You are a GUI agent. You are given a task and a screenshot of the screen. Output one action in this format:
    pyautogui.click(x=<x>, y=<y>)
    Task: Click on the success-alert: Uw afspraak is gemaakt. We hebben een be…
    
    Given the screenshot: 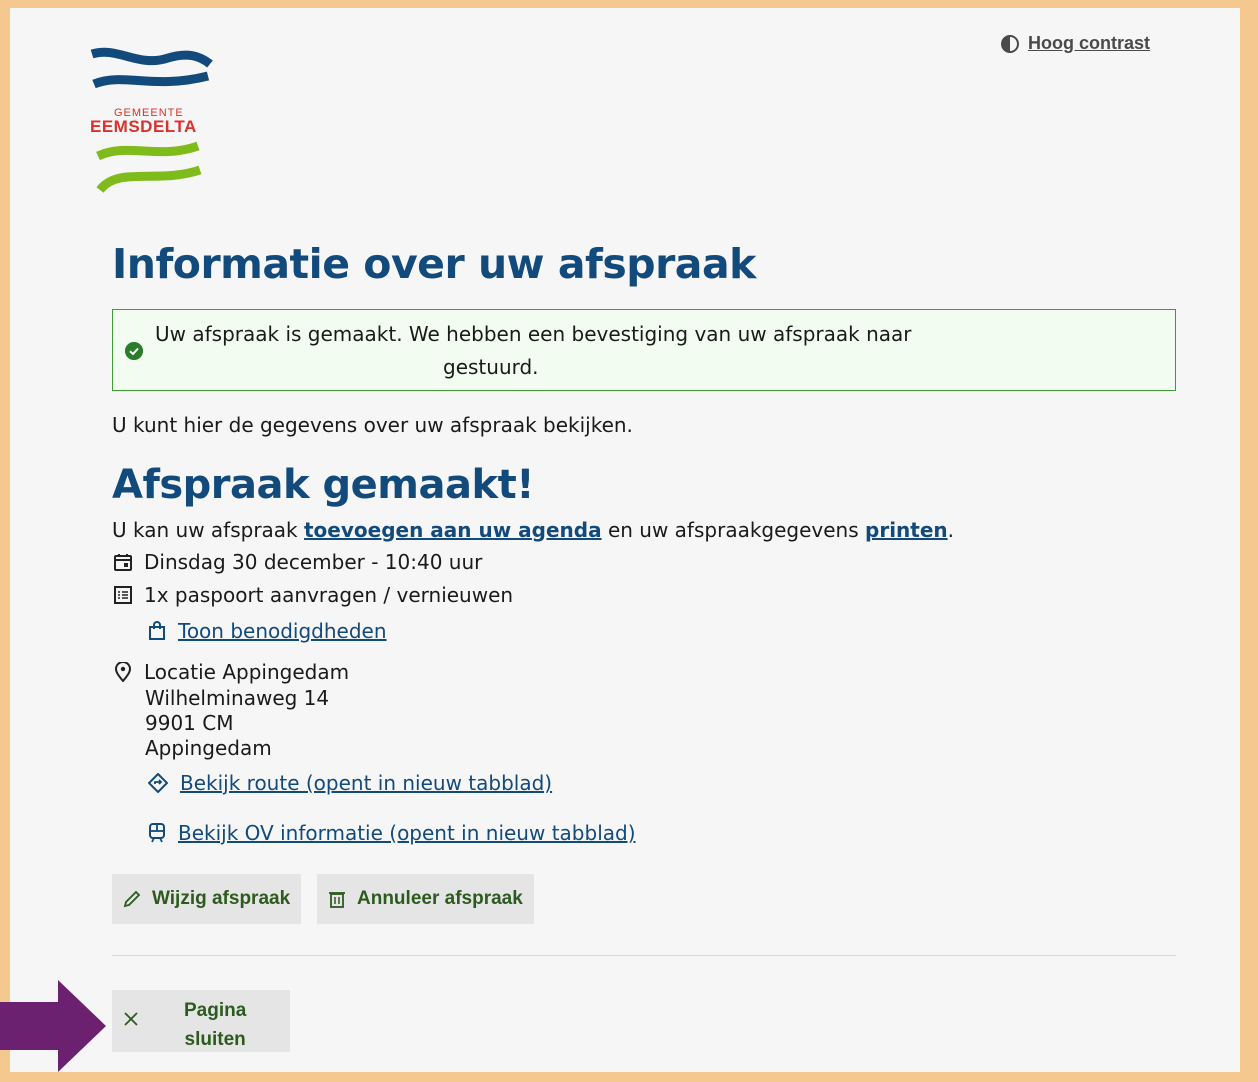 What is the action you would take?
    pyautogui.click(x=644, y=350)
    